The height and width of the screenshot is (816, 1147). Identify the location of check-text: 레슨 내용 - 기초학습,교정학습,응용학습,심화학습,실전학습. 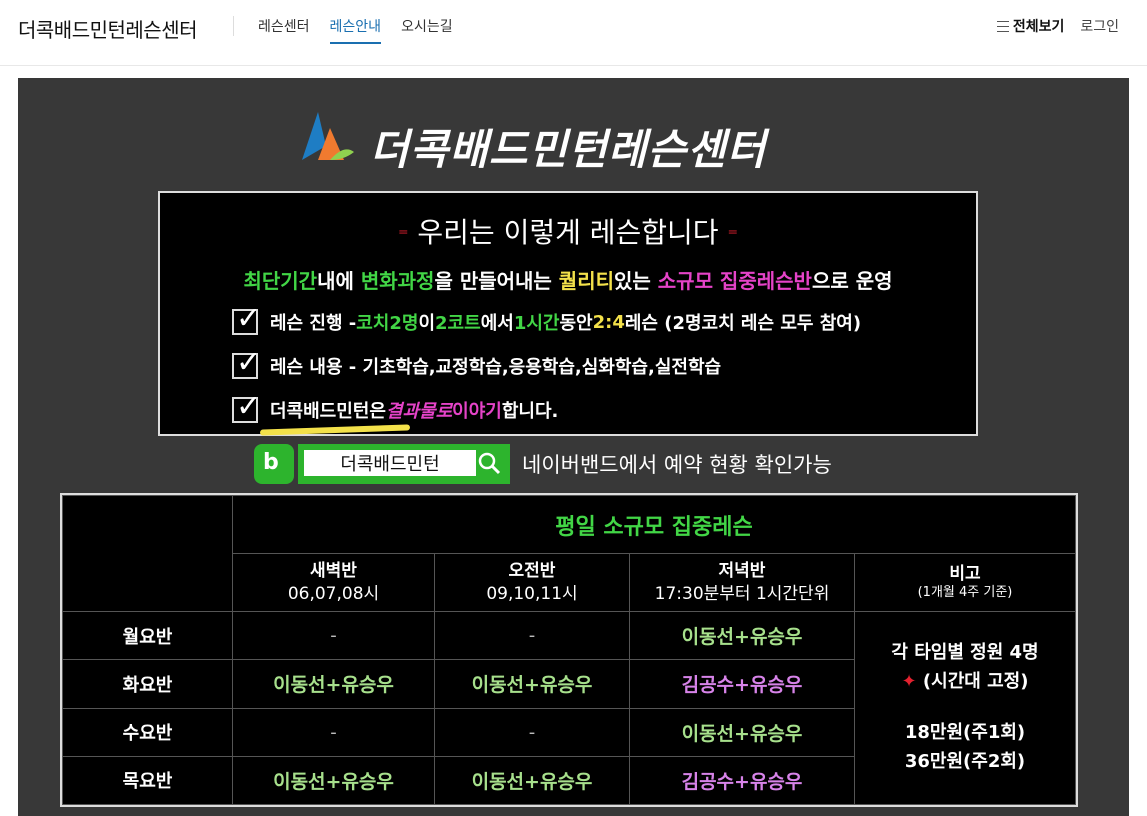
(496, 367).